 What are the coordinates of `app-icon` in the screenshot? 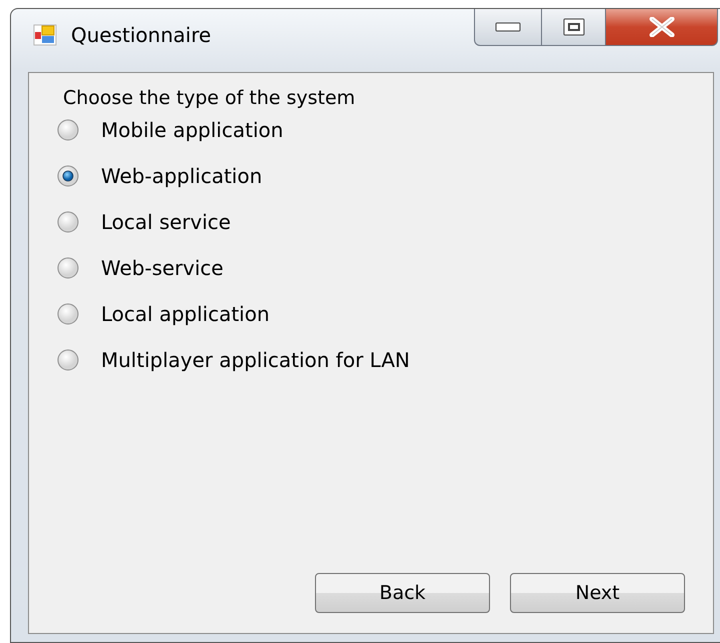 It's located at (45, 35).